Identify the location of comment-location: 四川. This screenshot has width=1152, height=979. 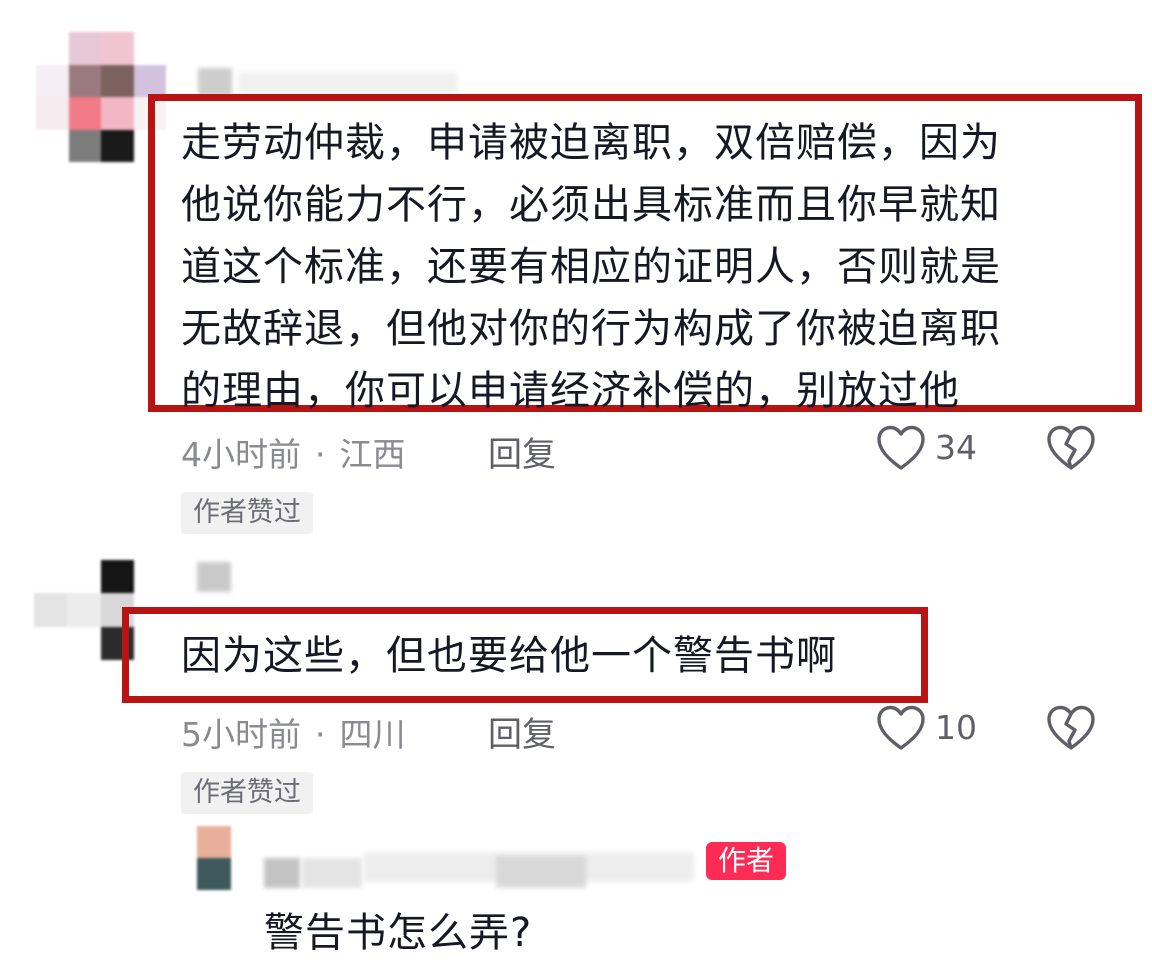
(372, 734).